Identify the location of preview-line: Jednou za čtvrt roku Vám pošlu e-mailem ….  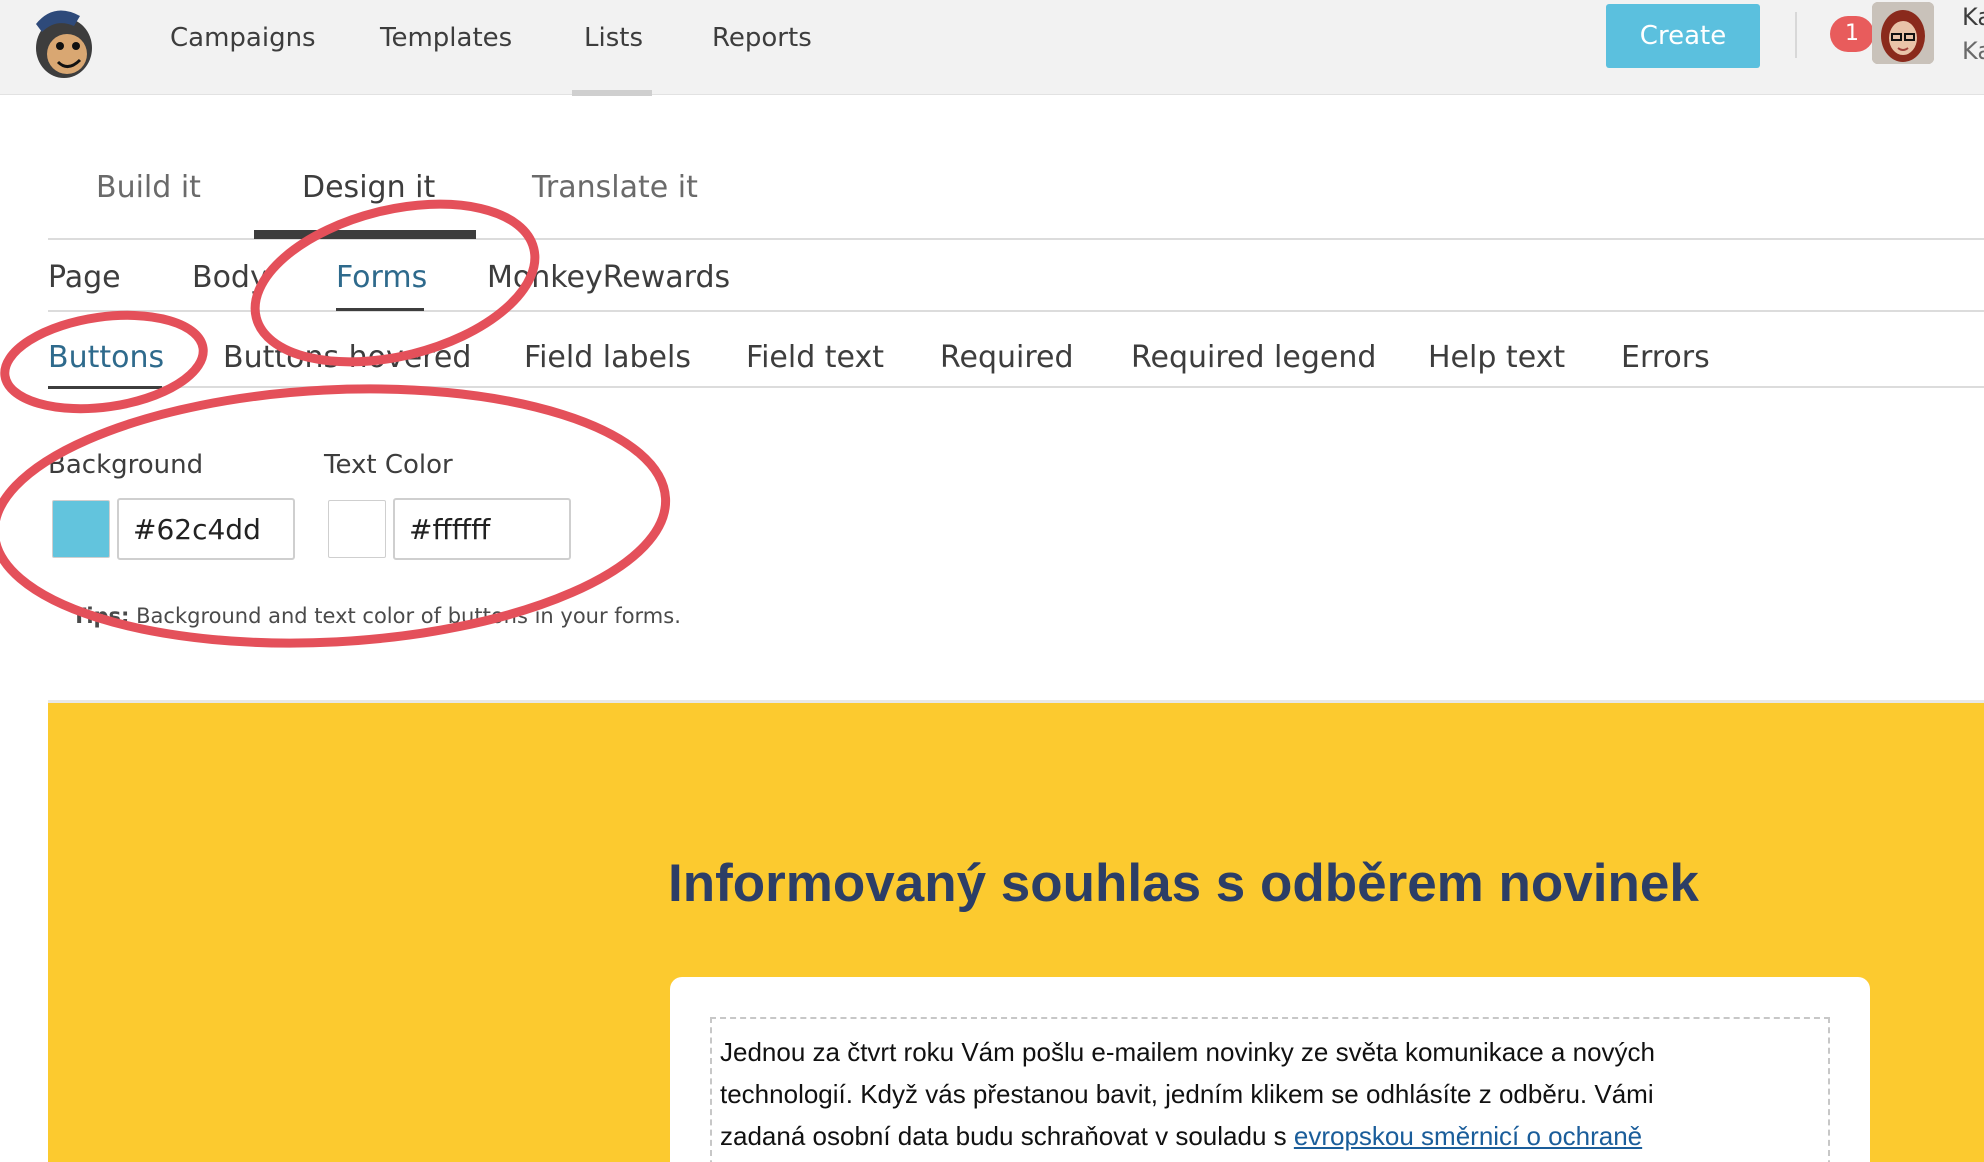
(1187, 1052).